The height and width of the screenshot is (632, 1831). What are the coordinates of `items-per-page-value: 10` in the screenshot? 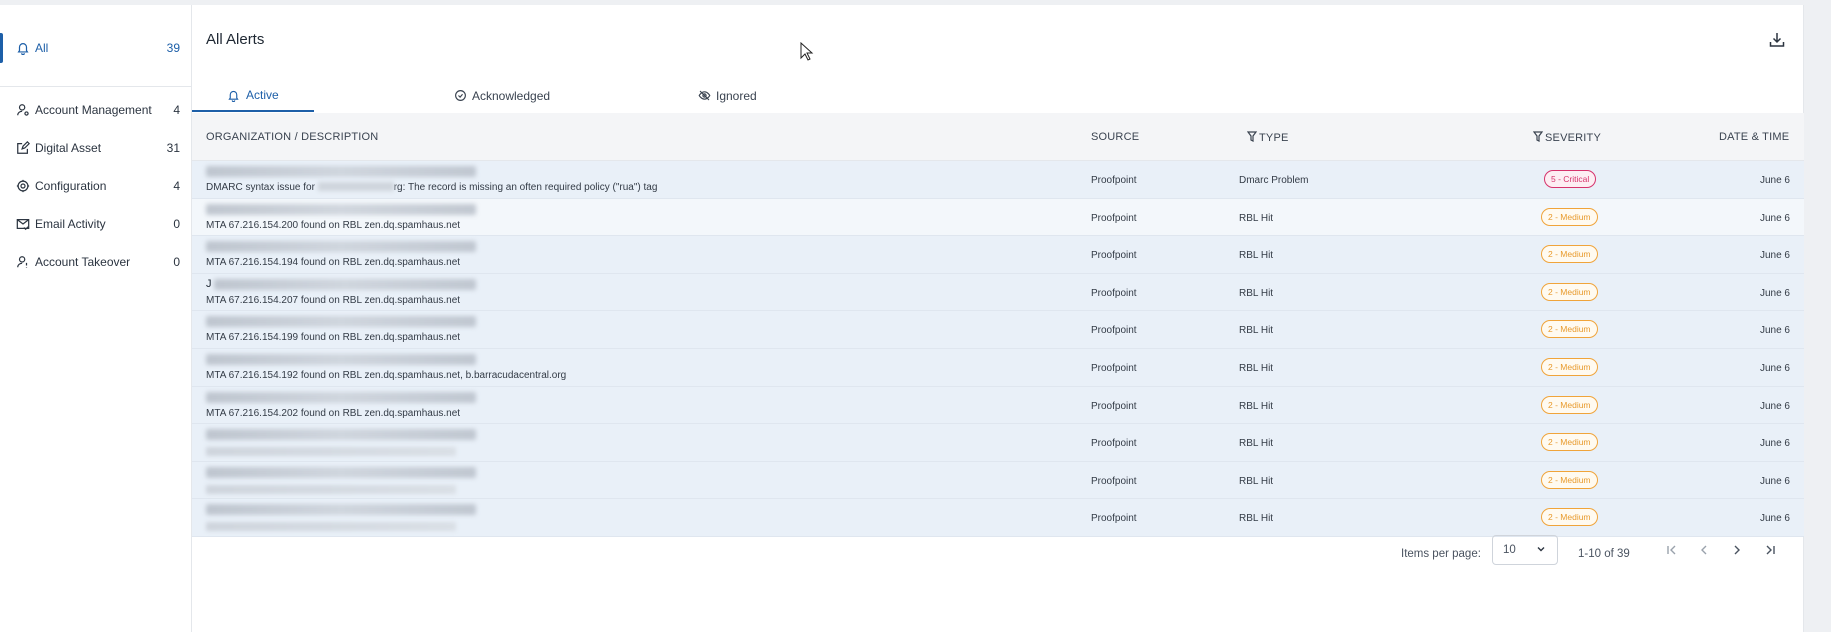 It's located at (1509, 550).